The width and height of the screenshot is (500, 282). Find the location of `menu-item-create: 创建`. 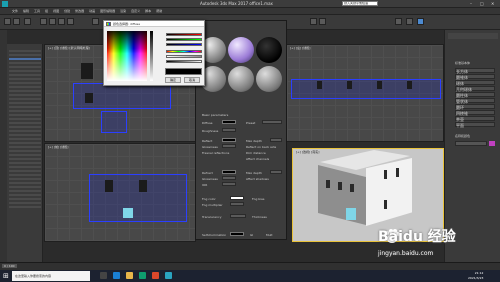

menu-item-create: 创建 is located at coordinates (67, 11).